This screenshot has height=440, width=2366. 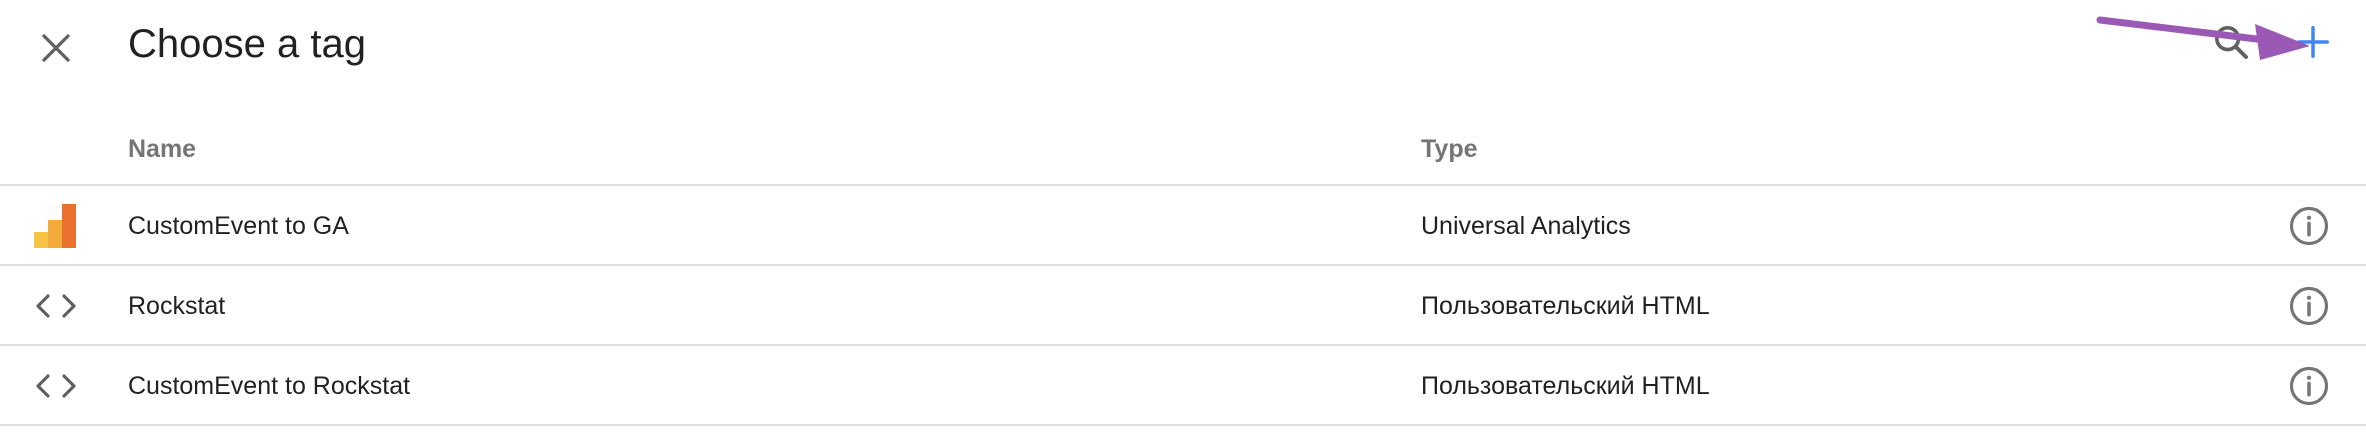 I want to click on search-icon, so click(x=2231, y=42).